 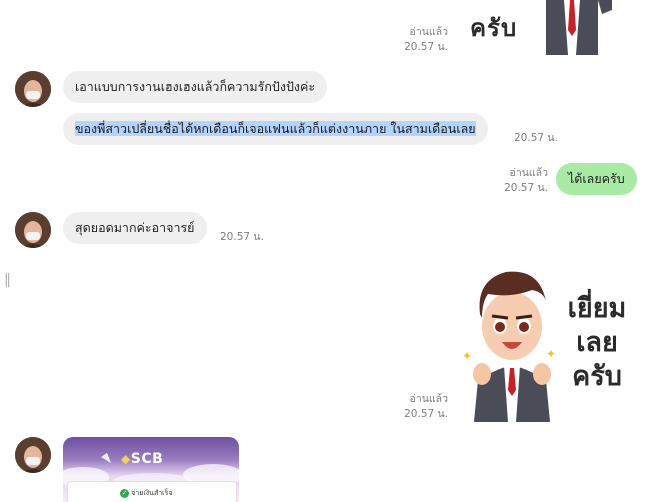 I want to click on businessman-thumbs-up-sticker-icon: ✦ ✦, so click(x=509, y=346).